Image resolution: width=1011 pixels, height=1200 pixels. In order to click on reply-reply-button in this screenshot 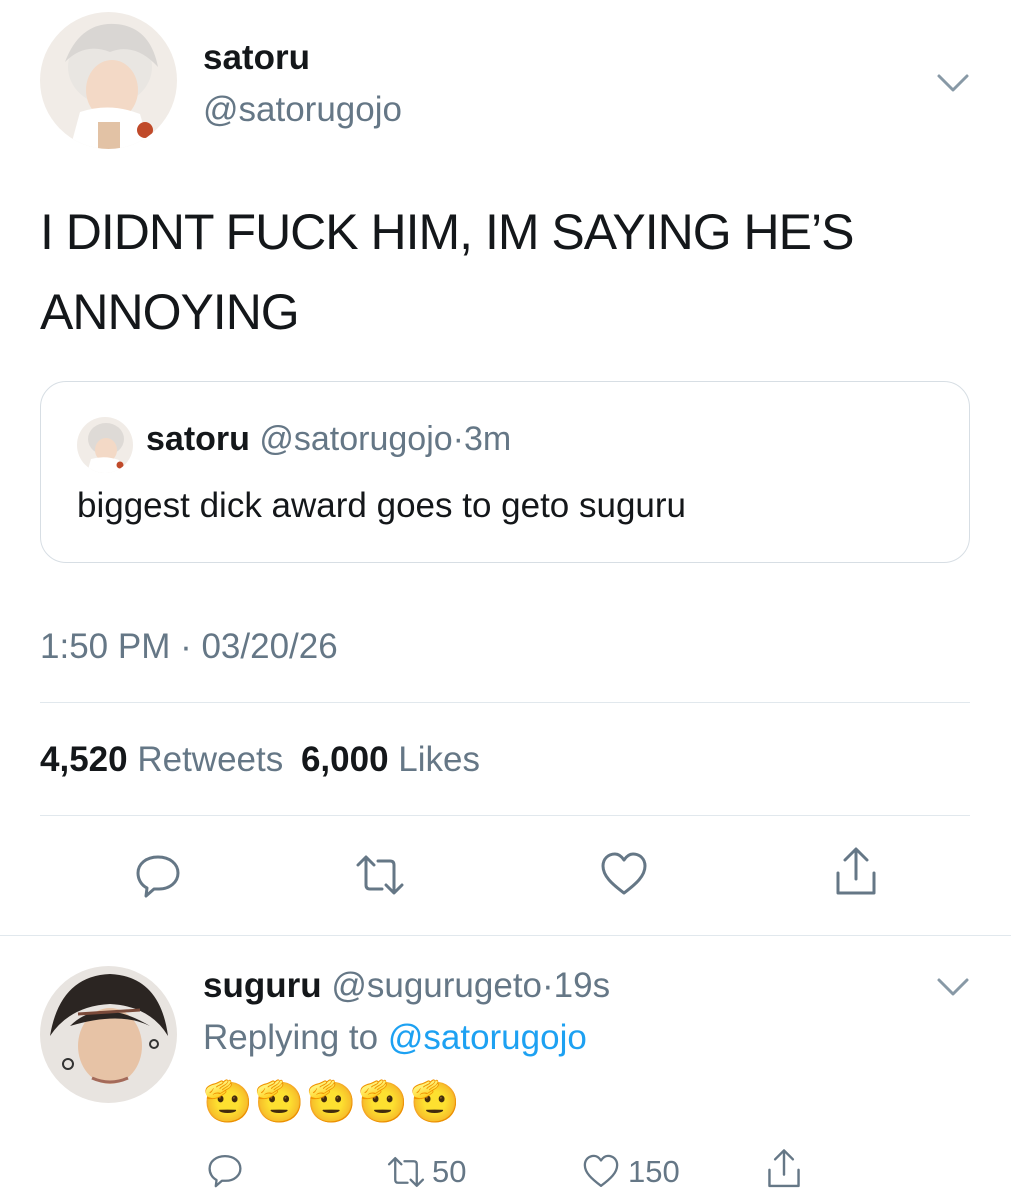, I will do `click(225, 1170)`.